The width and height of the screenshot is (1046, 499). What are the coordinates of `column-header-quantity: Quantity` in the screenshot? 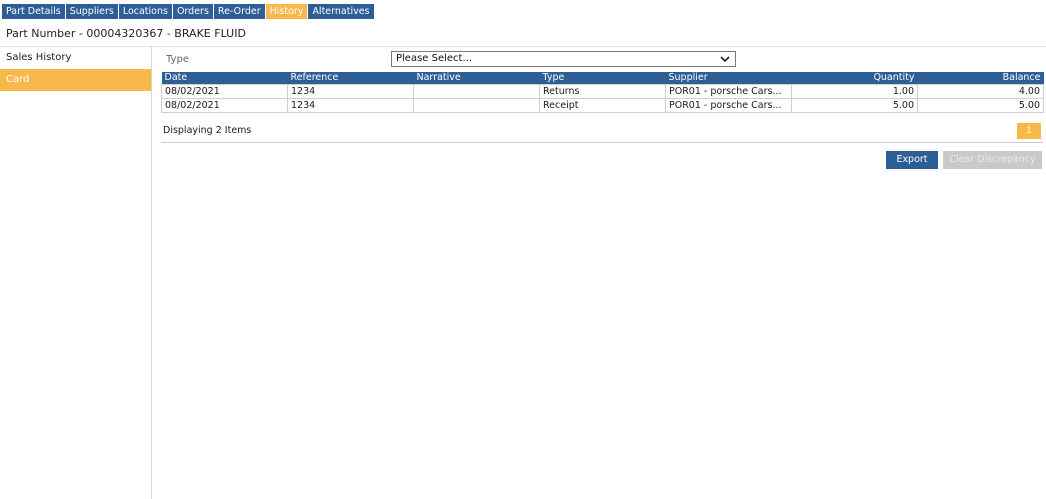 It's located at (854, 78).